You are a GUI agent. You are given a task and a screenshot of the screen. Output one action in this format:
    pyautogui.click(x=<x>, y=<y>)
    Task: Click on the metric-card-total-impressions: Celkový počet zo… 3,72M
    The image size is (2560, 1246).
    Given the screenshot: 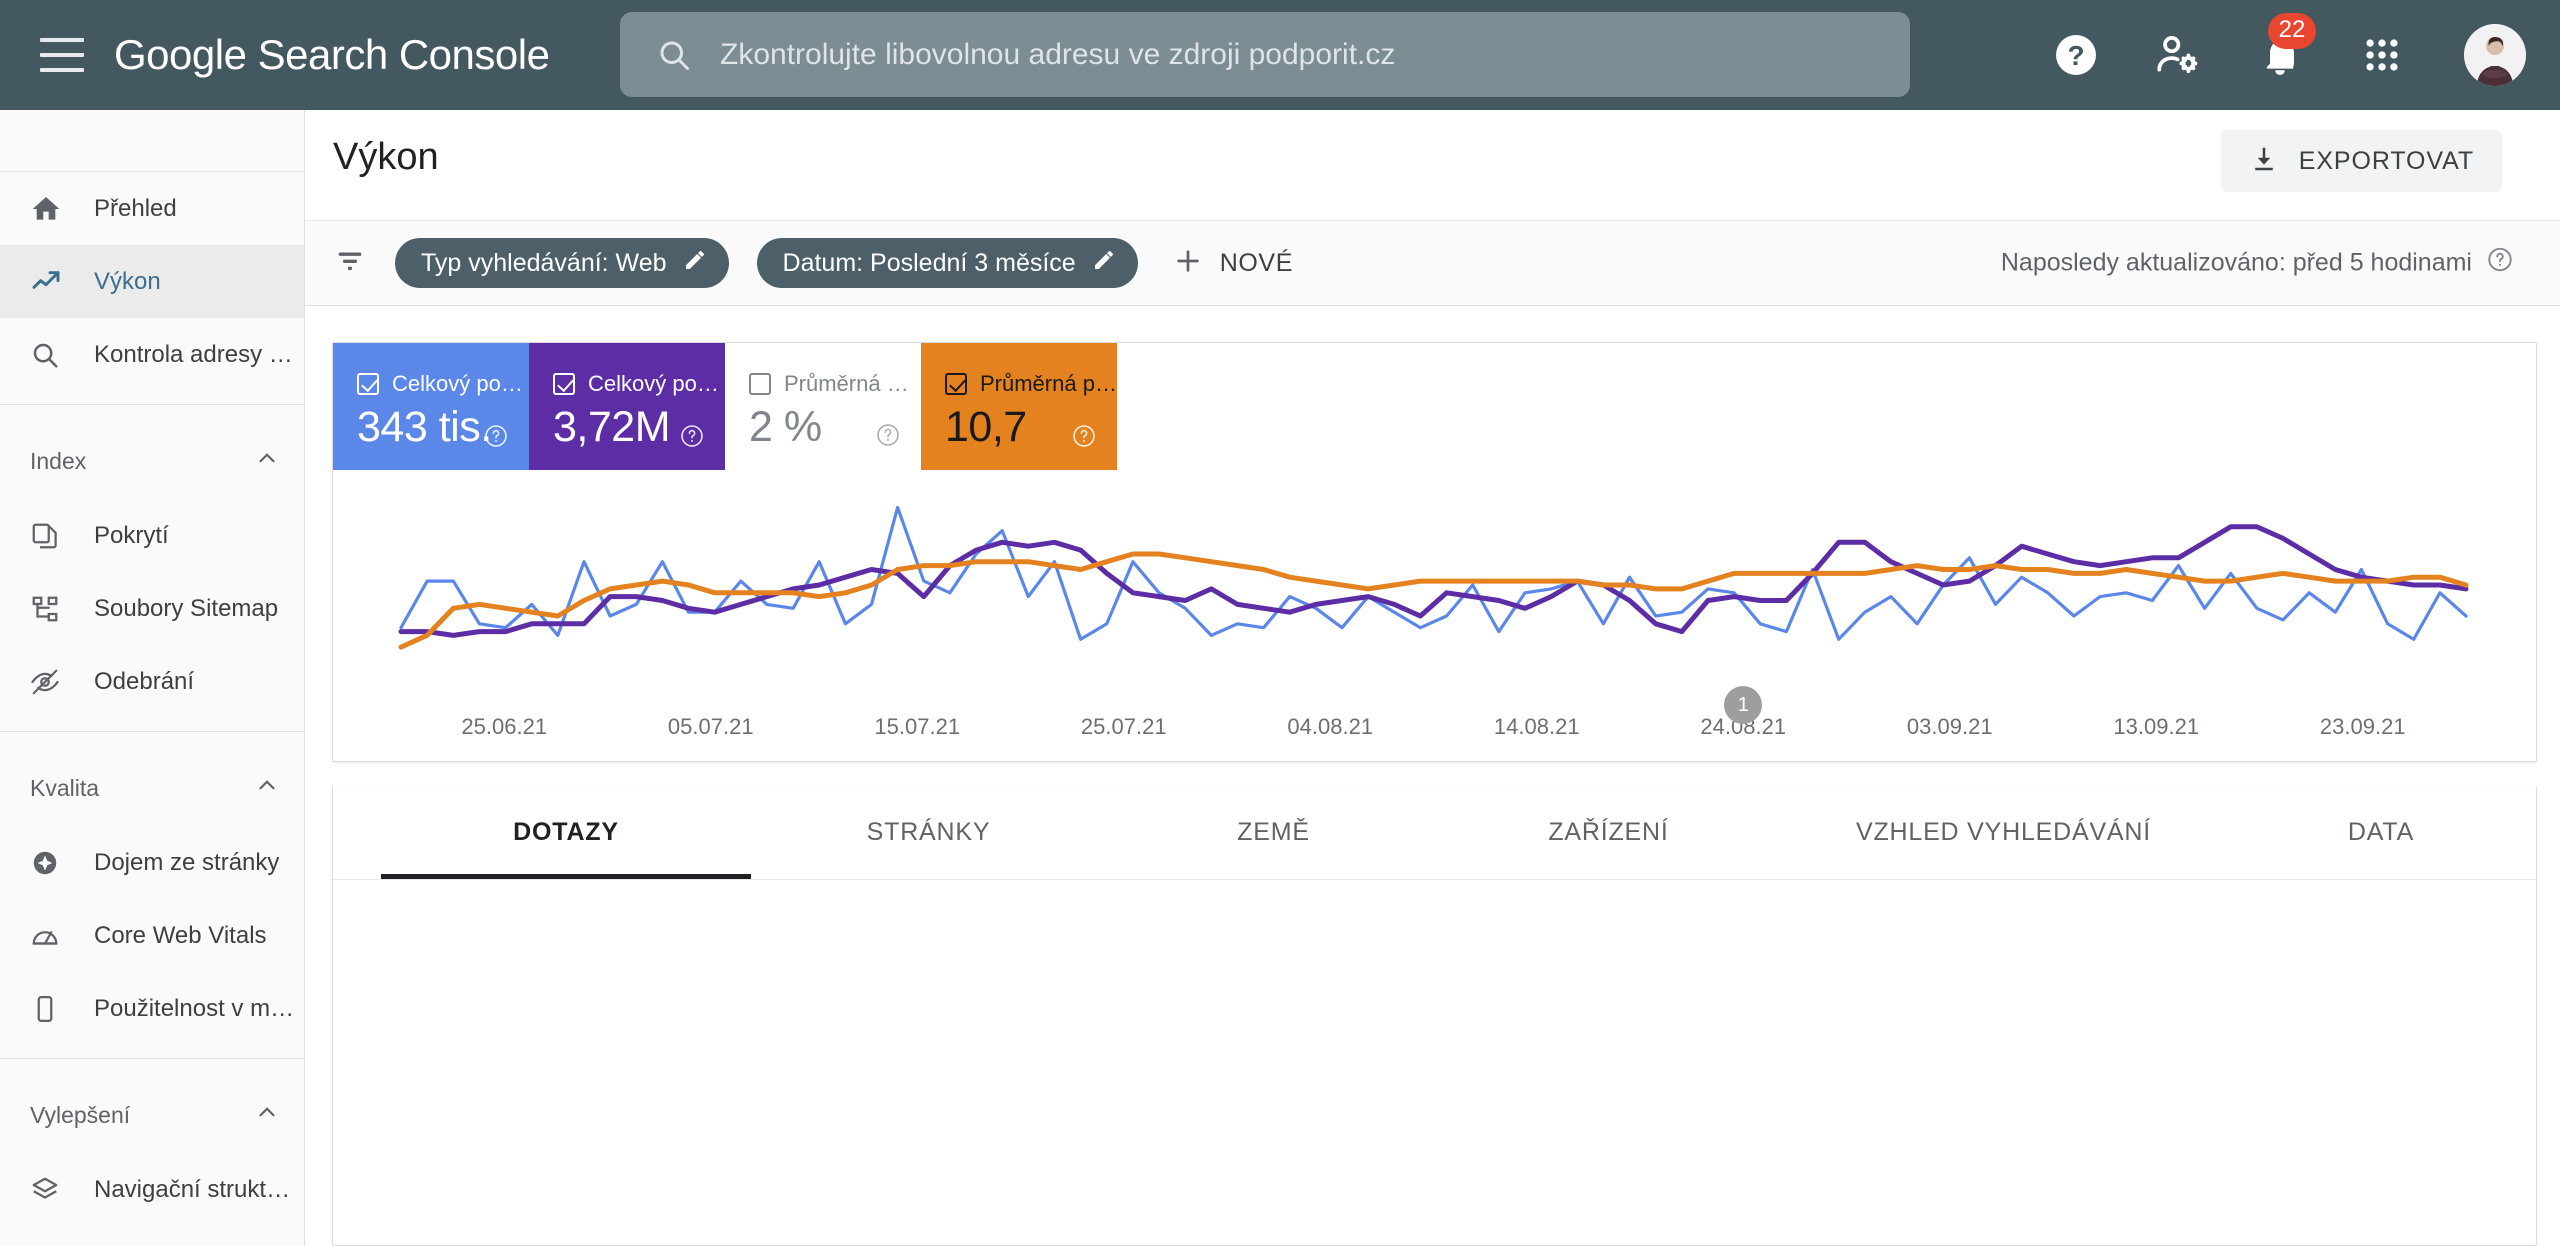 What is the action you would take?
    pyautogui.click(x=627, y=406)
    